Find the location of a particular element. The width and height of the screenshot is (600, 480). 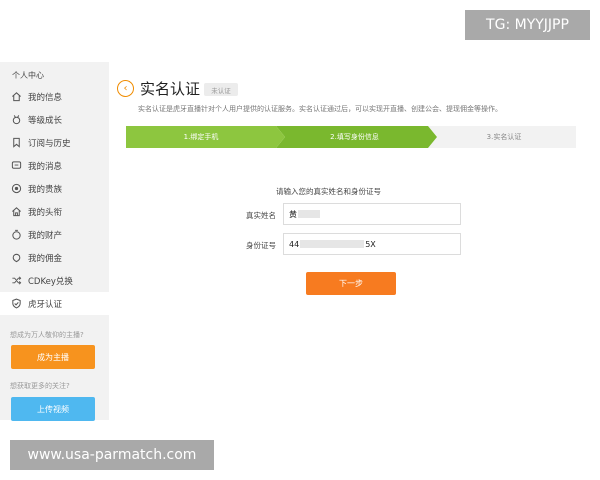

id-suffix: 5X is located at coordinates (370, 244).